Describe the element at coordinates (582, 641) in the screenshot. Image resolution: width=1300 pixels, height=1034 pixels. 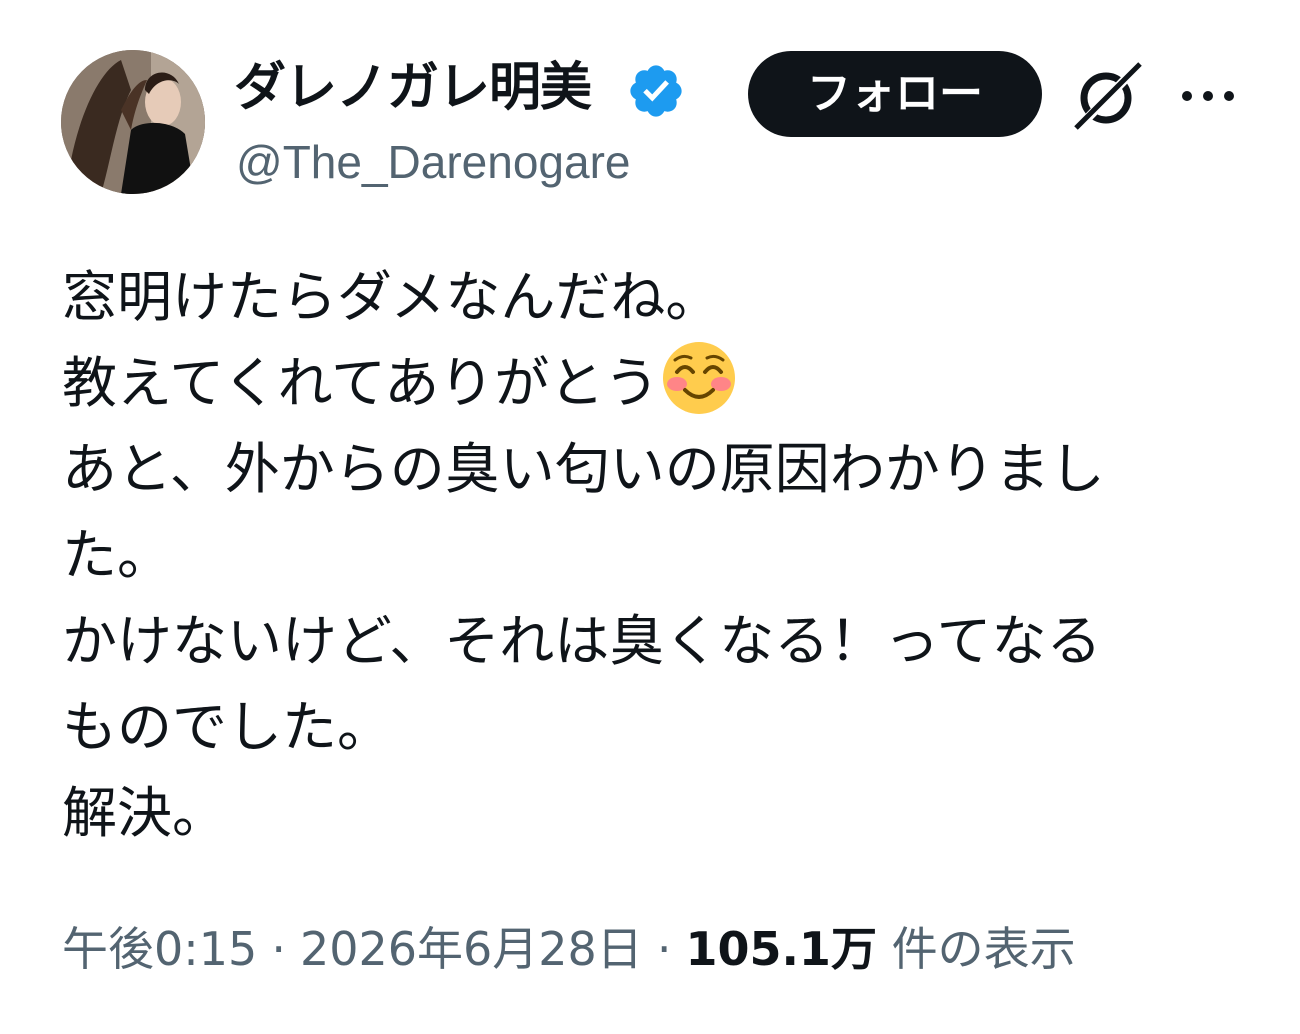
I see `tweet-line: かけないけど、それは臭くなる！ってなる` at that location.